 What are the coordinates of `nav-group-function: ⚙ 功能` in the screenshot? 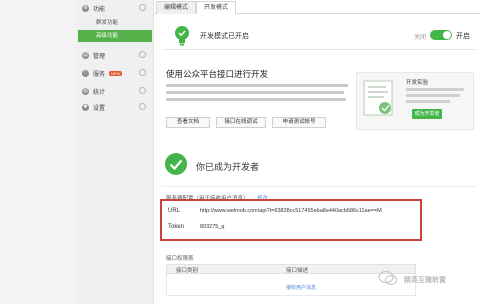 It's located at (115, 8).